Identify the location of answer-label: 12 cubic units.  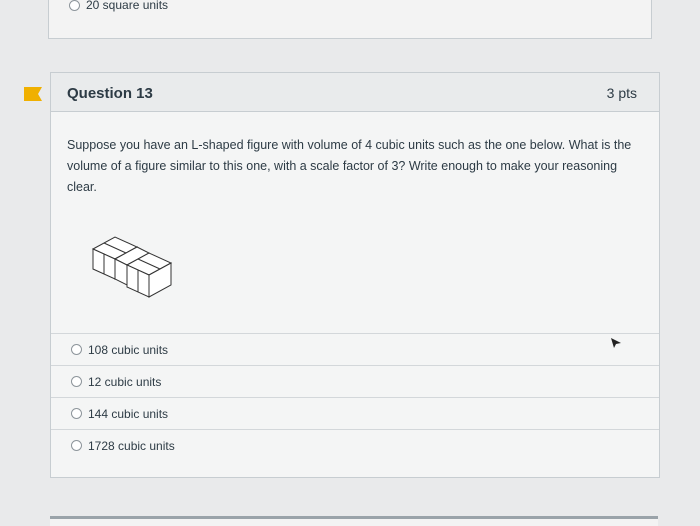
(125, 381).